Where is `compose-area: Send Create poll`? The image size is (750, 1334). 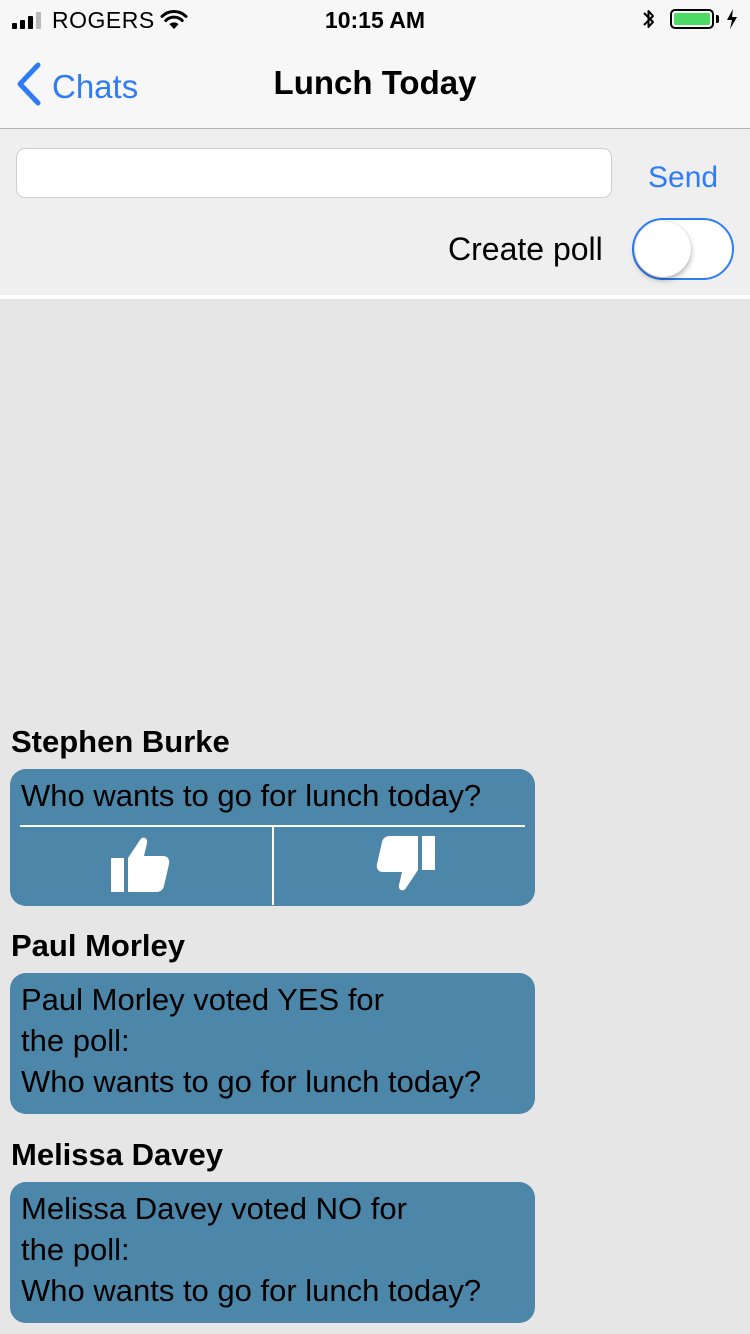
compose-area: Send Create poll is located at coordinates (375, 212).